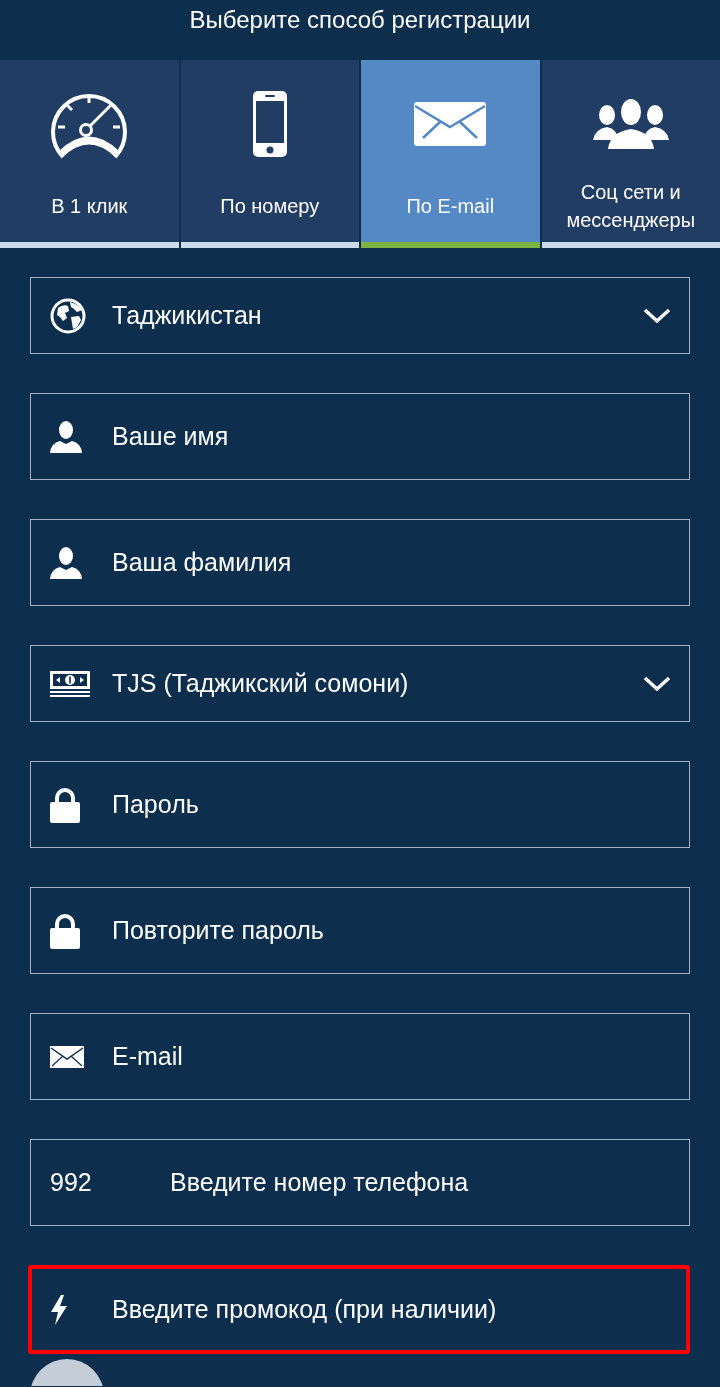 The width and height of the screenshot is (720, 1387). Describe the element at coordinates (70, 683) in the screenshot. I see `banknote-icon` at that location.